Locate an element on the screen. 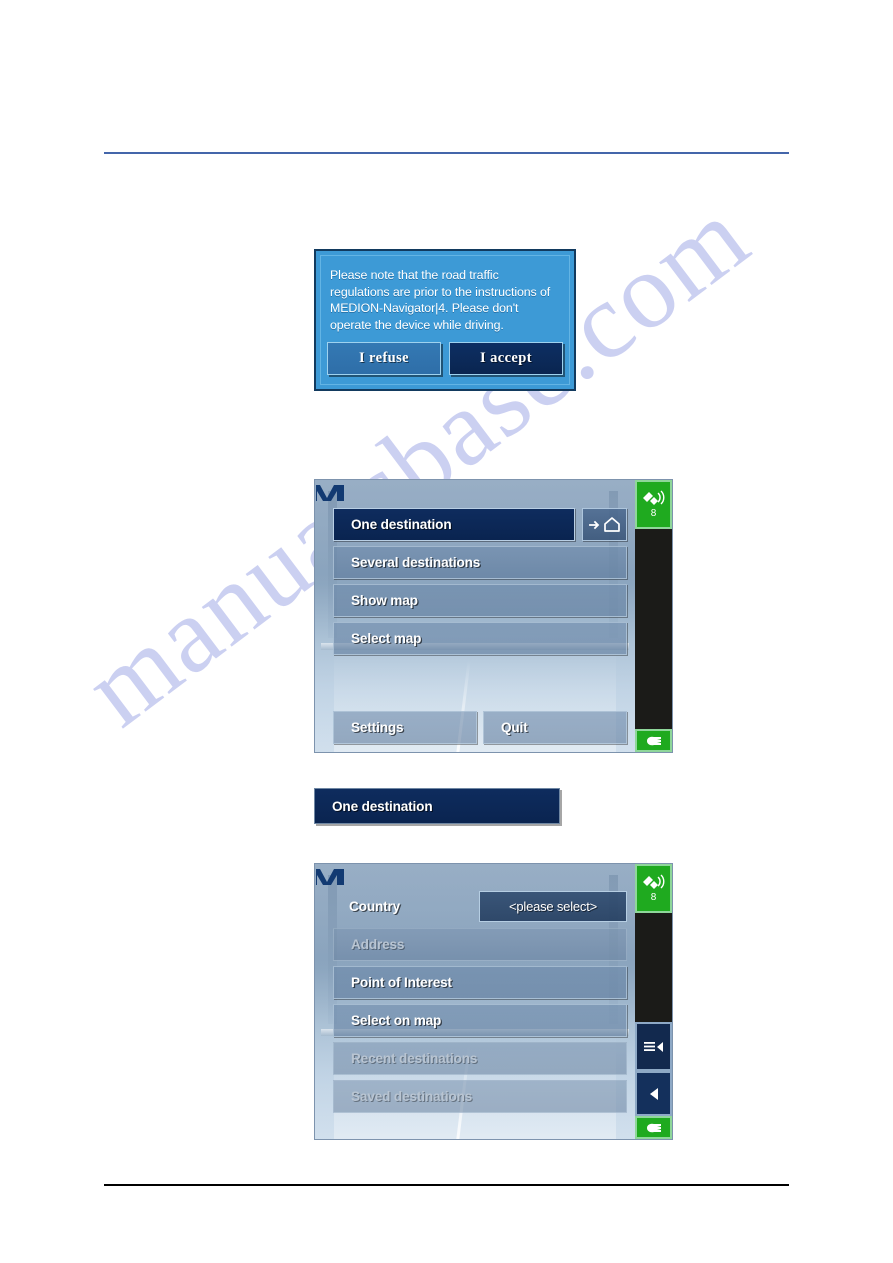 The height and width of the screenshot is (1263, 893). main-menu-list: One destination is located at coordinates (454, 527).